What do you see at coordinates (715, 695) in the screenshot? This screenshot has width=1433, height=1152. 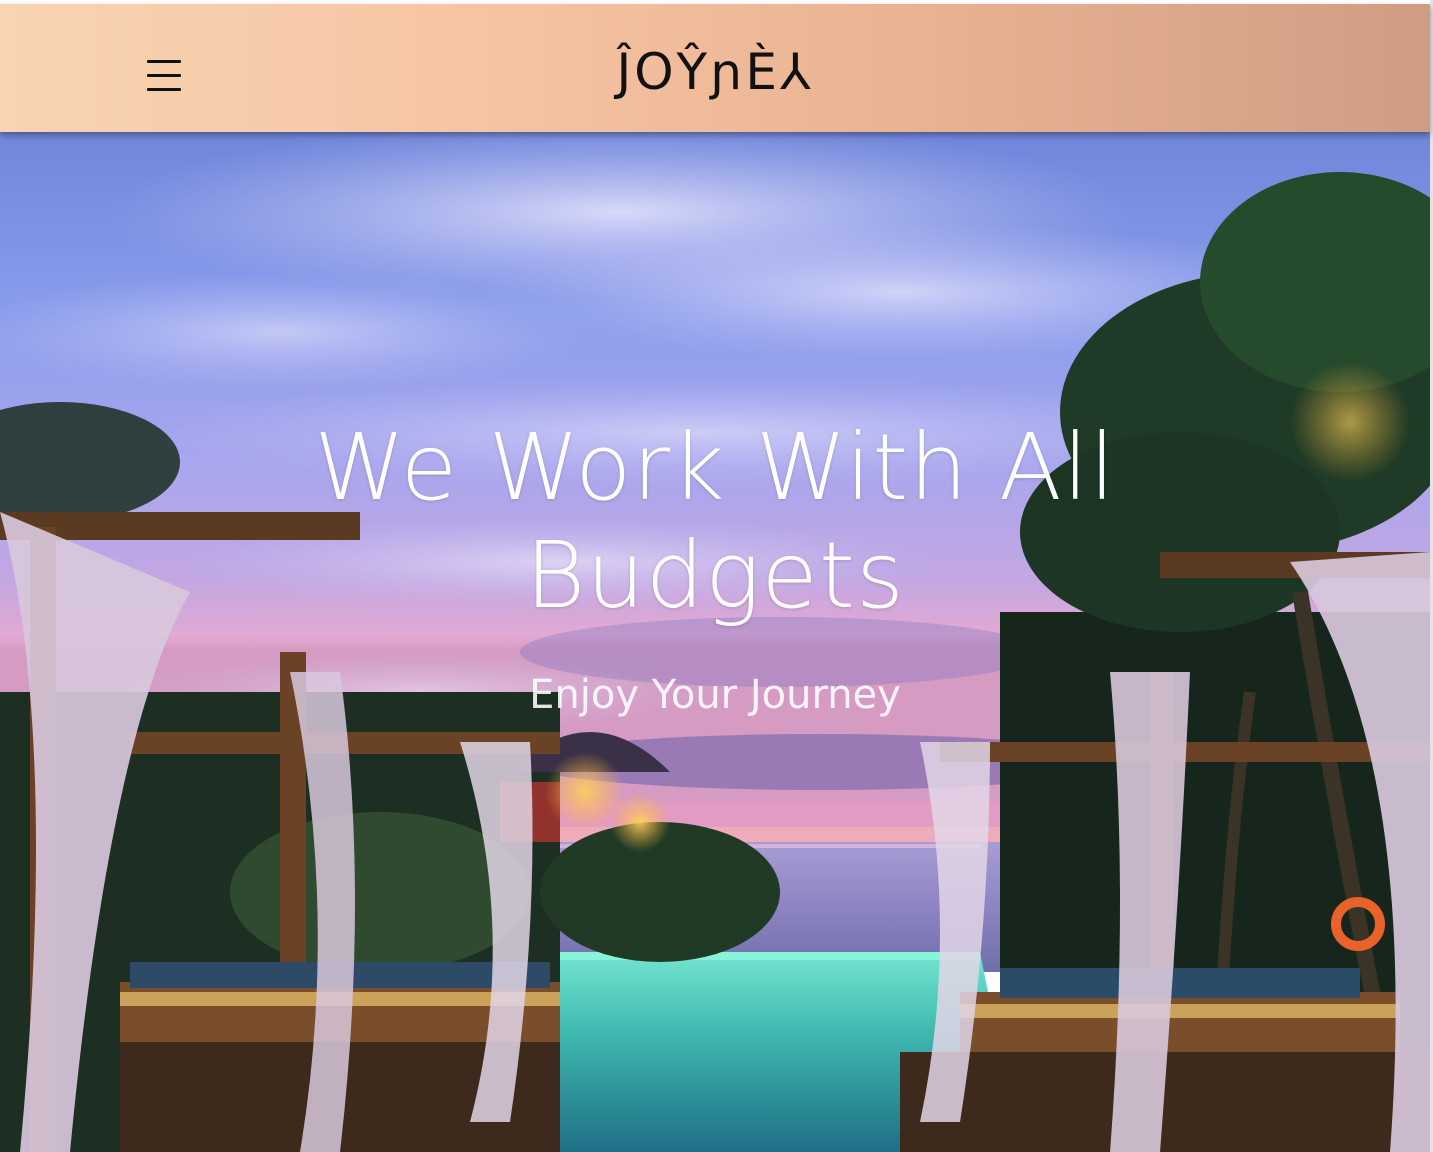 I see `hero-subtitle: Enjoy Your Journey` at bounding box center [715, 695].